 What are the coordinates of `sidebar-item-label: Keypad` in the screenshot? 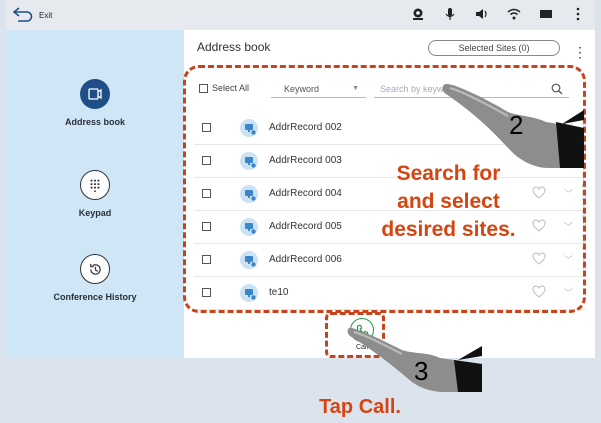 It's located at (95, 213).